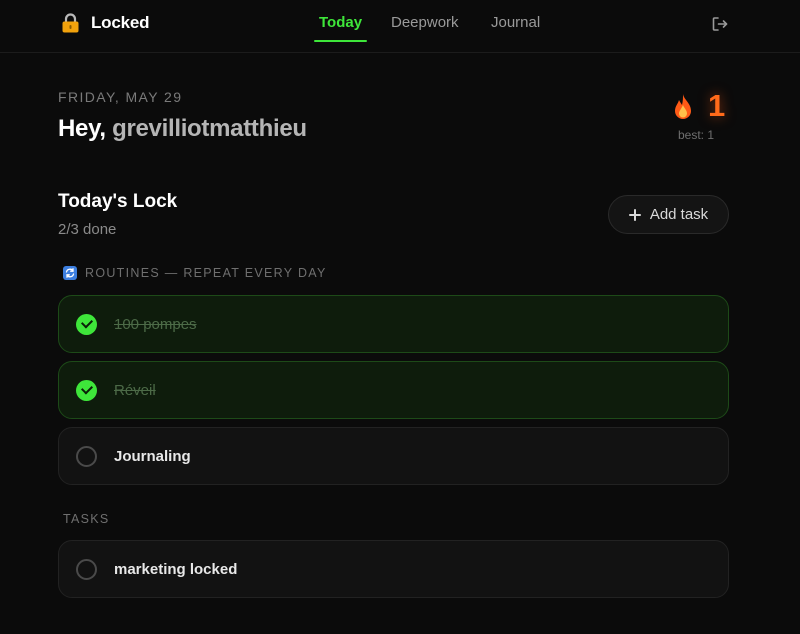 The height and width of the screenshot is (634, 800). What do you see at coordinates (152, 456) in the screenshot?
I see `task-label: Journaling` at bounding box center [152, 456].